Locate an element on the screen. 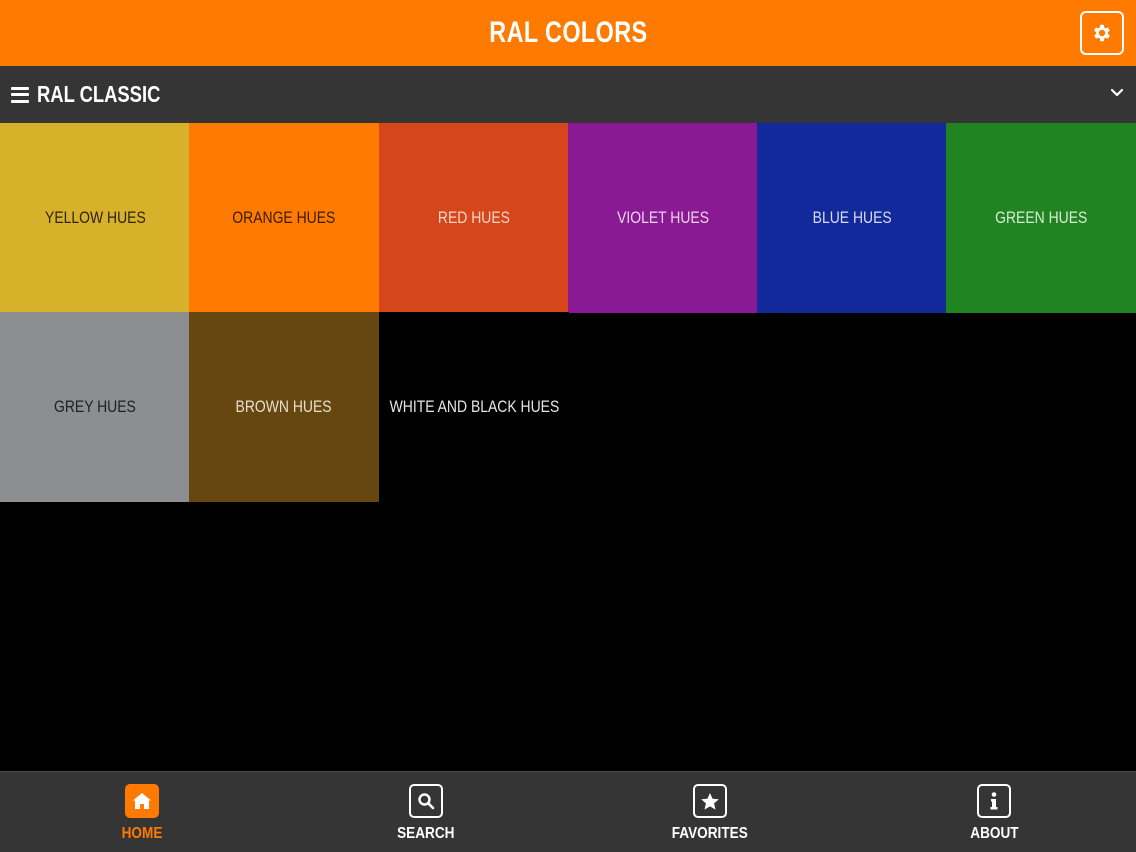  chevron-down-icon is located at coordinates (1117, 93).